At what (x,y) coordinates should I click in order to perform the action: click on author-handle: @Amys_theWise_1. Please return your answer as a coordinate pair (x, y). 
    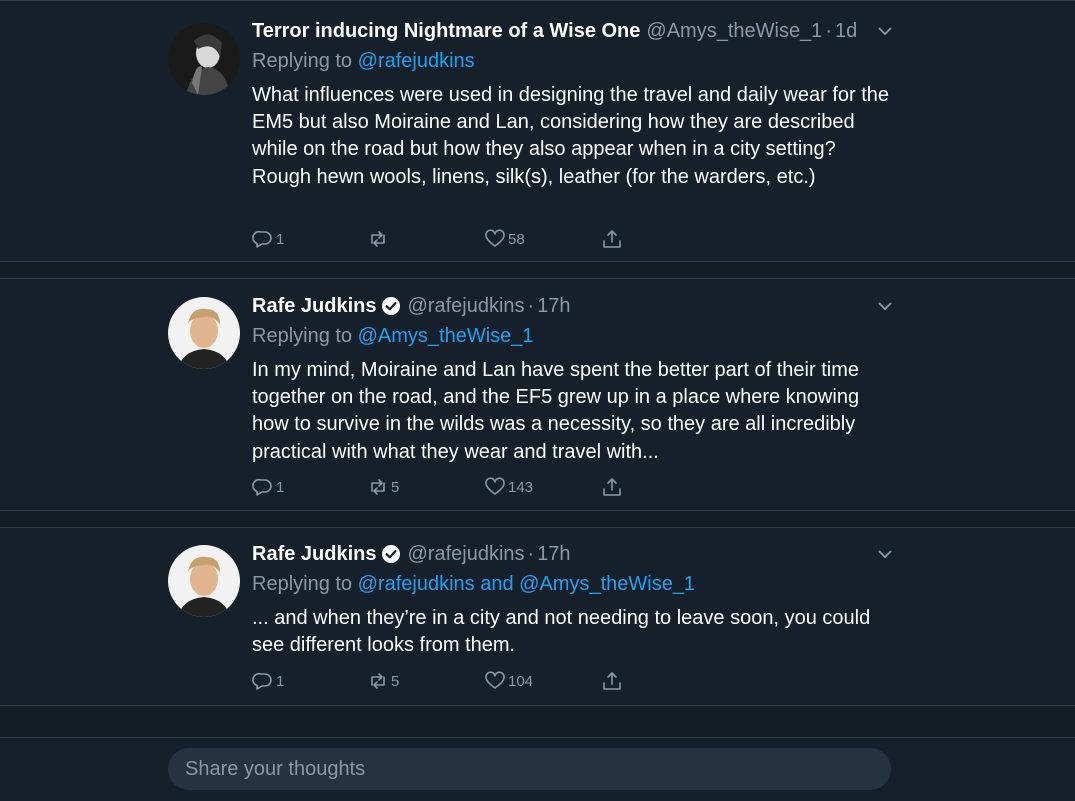
    Looking at the image, I should click on (734, 31).